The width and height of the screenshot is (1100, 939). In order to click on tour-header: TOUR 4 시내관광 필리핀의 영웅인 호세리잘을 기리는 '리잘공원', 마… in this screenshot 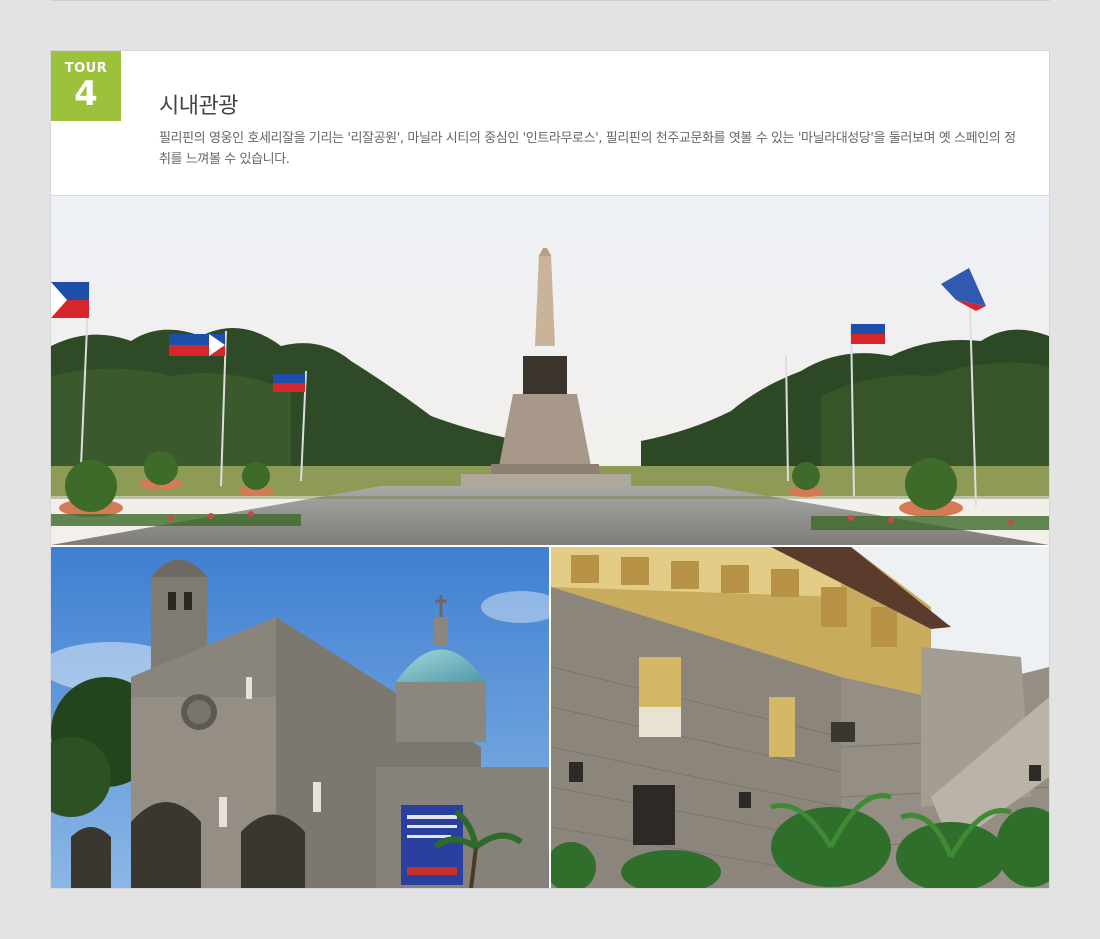, I will do `click(550, 123)`.